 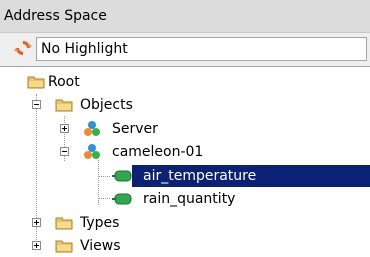 What do you see at coordinates (201, 49) in the screenshot?
I see `highlight-dropdown: No Highlight` at bounding box center [201, 49].